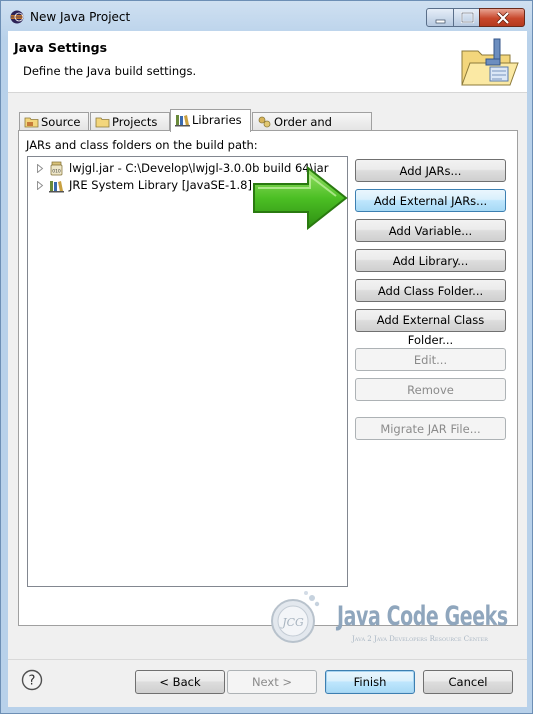 The image size is (533, 714). Describe the element at coordinates (430, 389) in the screenshot. I see `remove-button: Remove` at that location.